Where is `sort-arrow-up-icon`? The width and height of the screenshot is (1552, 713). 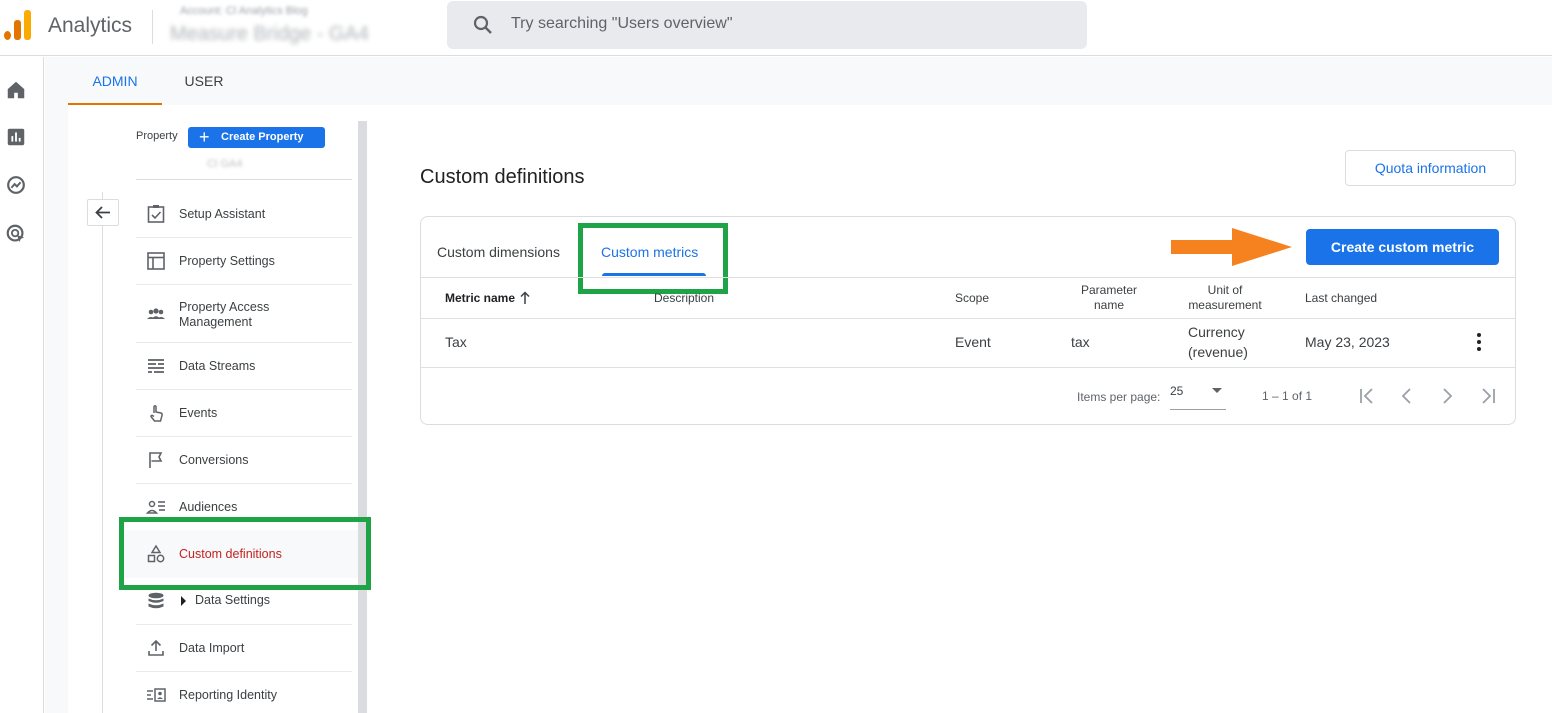 sort-arrow-up-icon is located at coordinates (525, 297).